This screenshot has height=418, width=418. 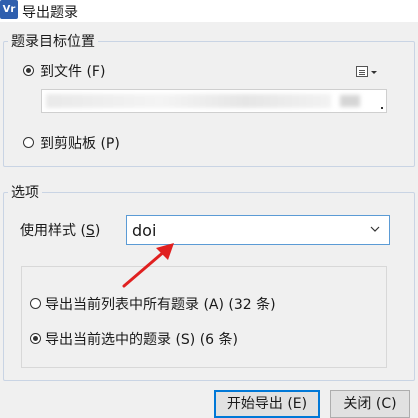 I want to click on annotation-arrow, so click(x=148, y=265).